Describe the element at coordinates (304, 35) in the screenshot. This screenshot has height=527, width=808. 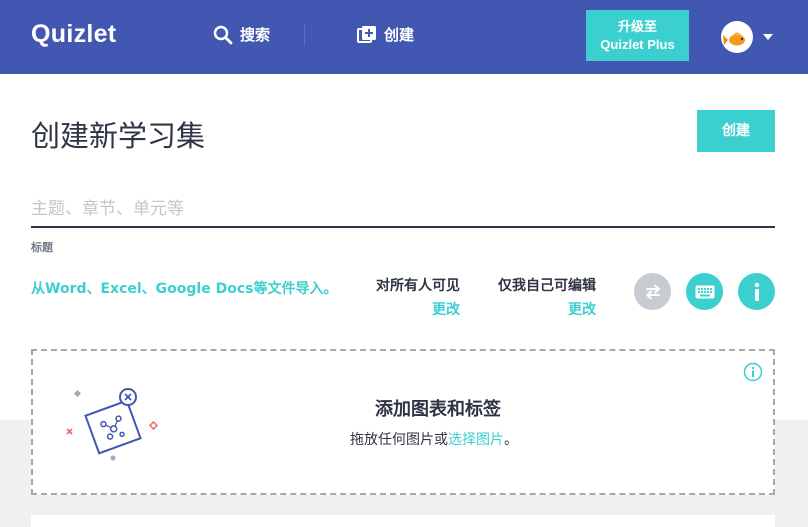
I see `nav-divider` at that location.